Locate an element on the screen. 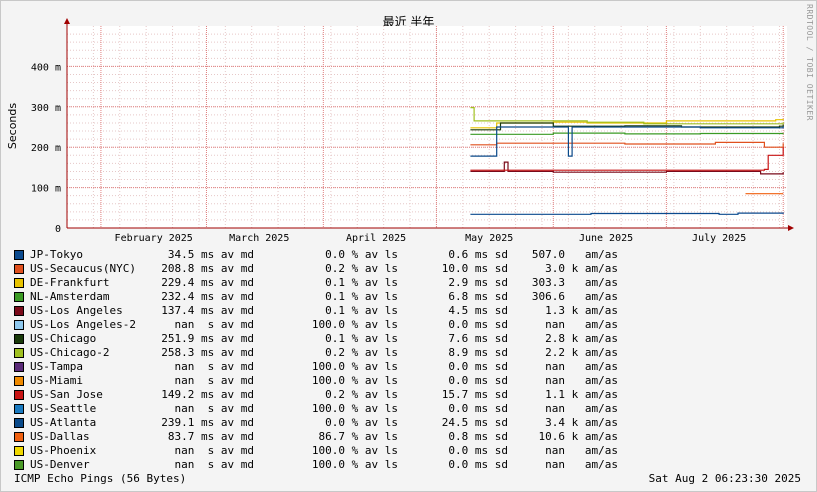  x-tick-label: March 2025 is located at coordinates (259, 238).